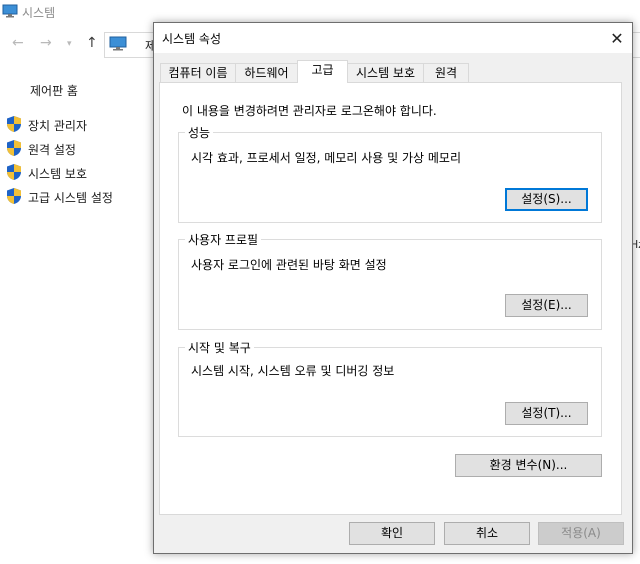 This screenshot has width=640, height=564. What do you see at coordinates (322, 71) in the screenshot?
I see `tab-advanced: 고급` at bounding box center [322, 71].